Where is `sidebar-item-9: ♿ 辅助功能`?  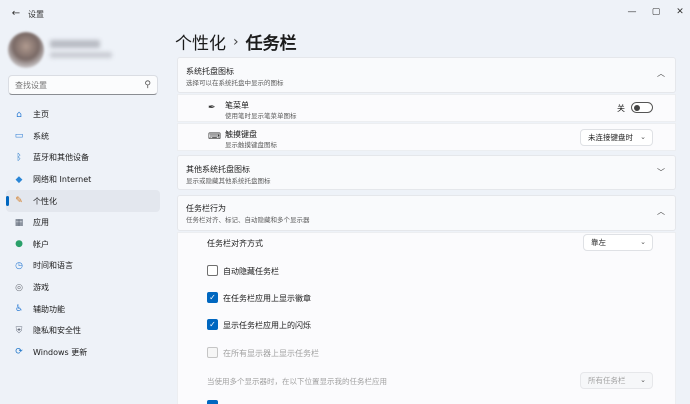 sidebar-item-9: ♿ 辅助功能 is located at coordinates (83, 309).